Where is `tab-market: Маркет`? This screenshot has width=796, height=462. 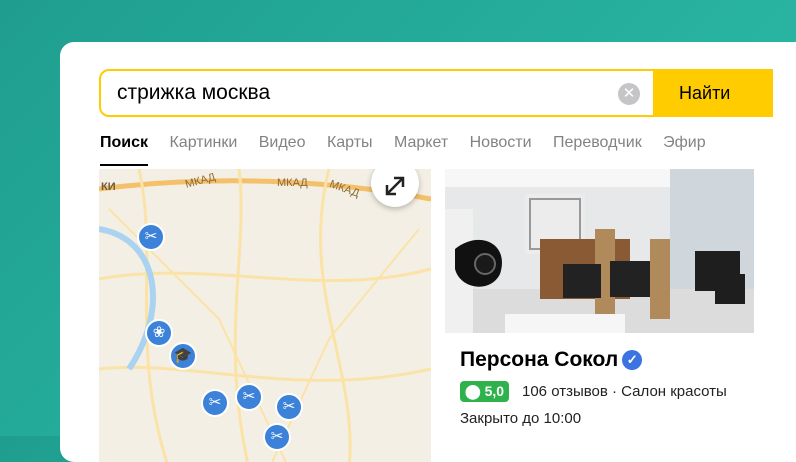 tab-market: Маркет is located at coordinates (421, 143).